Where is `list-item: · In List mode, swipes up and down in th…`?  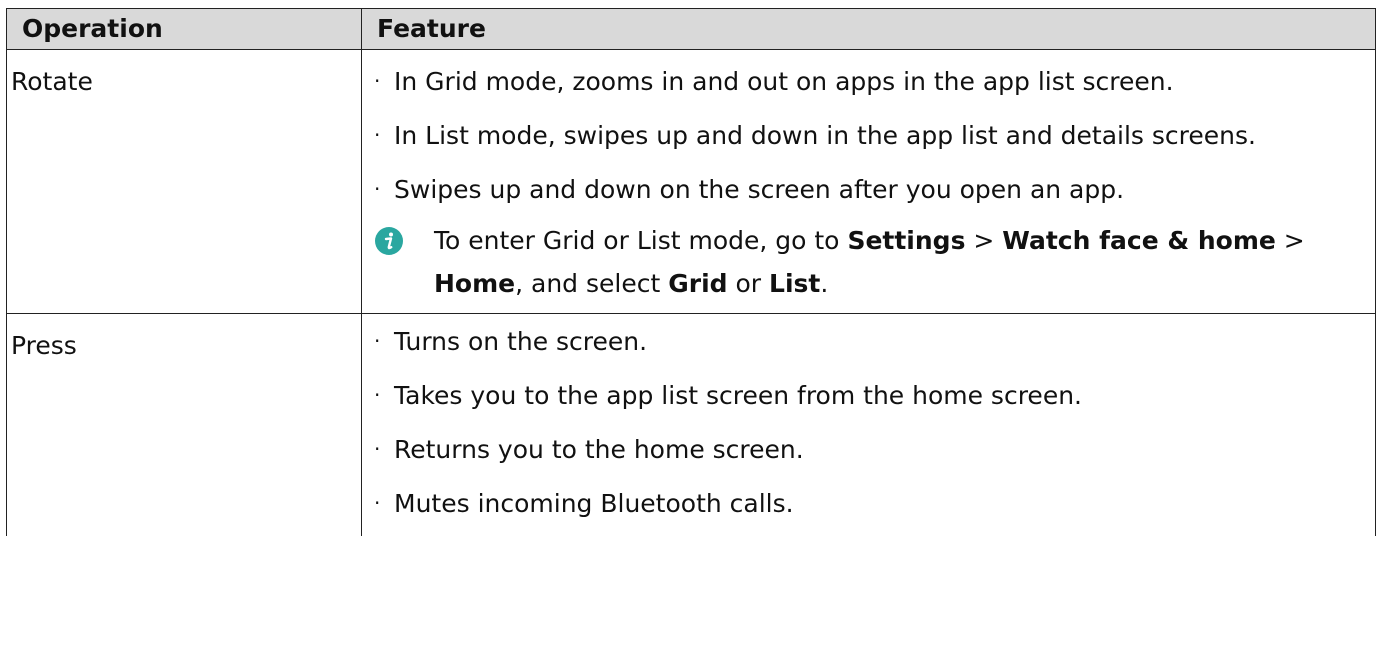
list-item: · In List mode, swipes up and down in th… is located at coordinates (864, 135).